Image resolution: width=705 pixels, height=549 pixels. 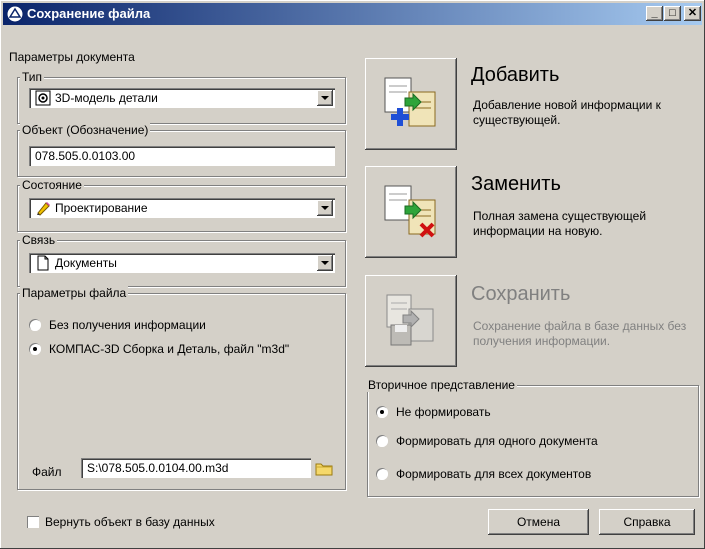 I want to click on return-to-db-label: Вернуть объект в базу данных, so click(x=130, y=522).